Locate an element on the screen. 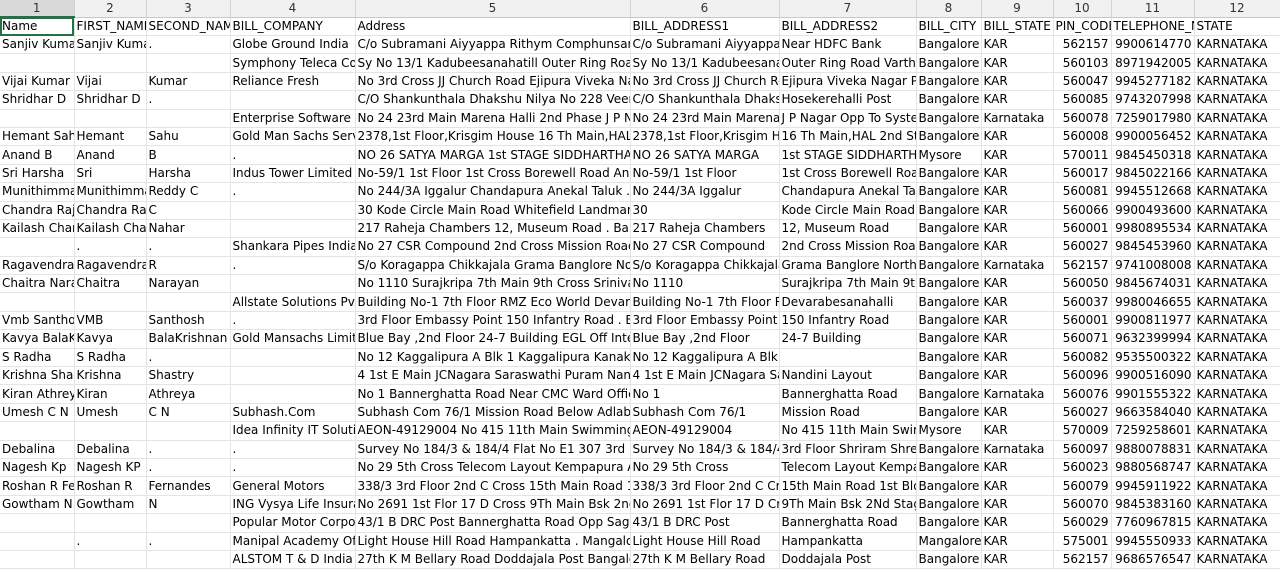  cell: Sahu is located at coordinates (188, 137).